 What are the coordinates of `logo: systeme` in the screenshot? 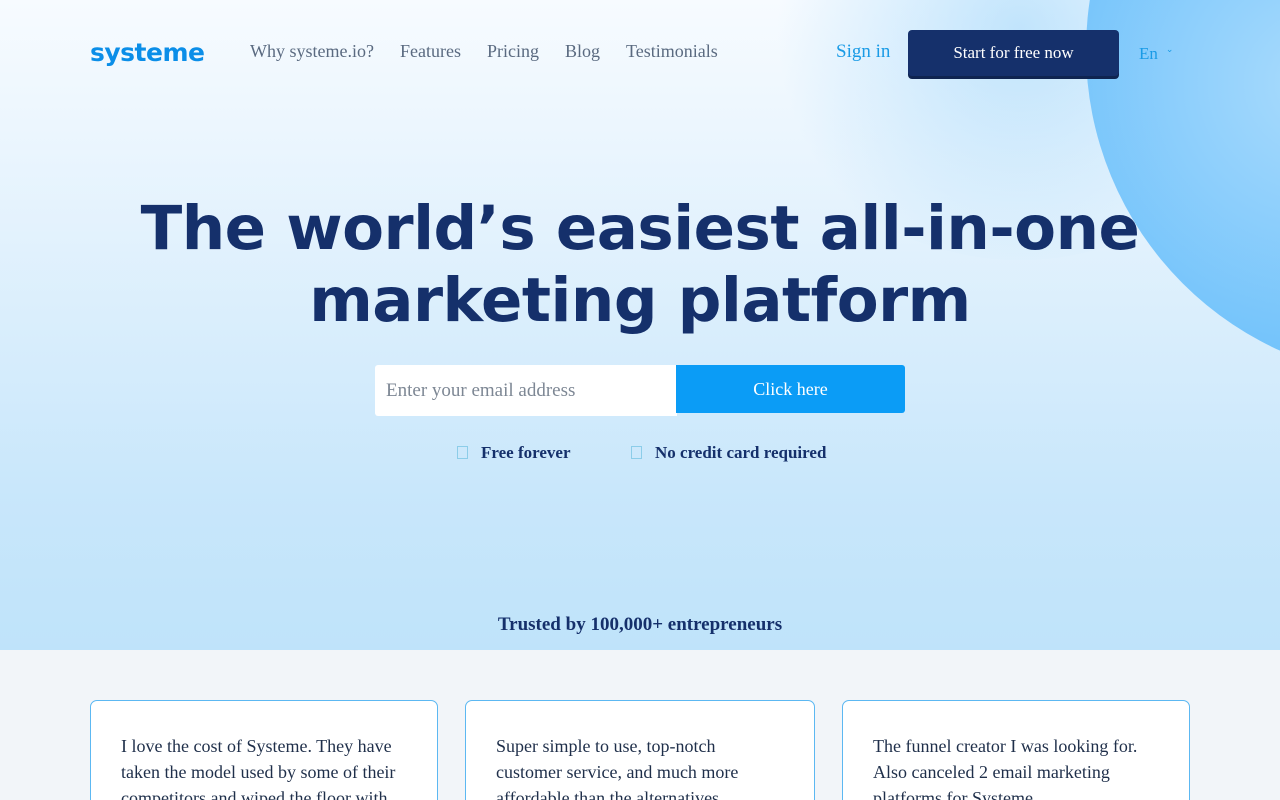 It's located at (147, 52).